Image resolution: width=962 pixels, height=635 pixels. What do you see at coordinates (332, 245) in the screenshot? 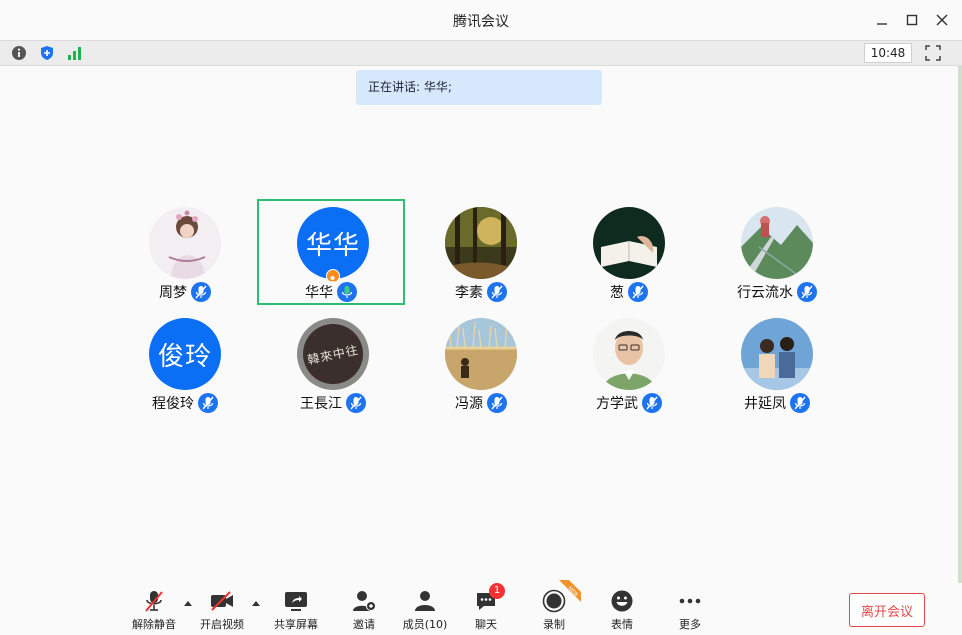
I see `avatar-initials: 华华` at bounding box center [332, 245].